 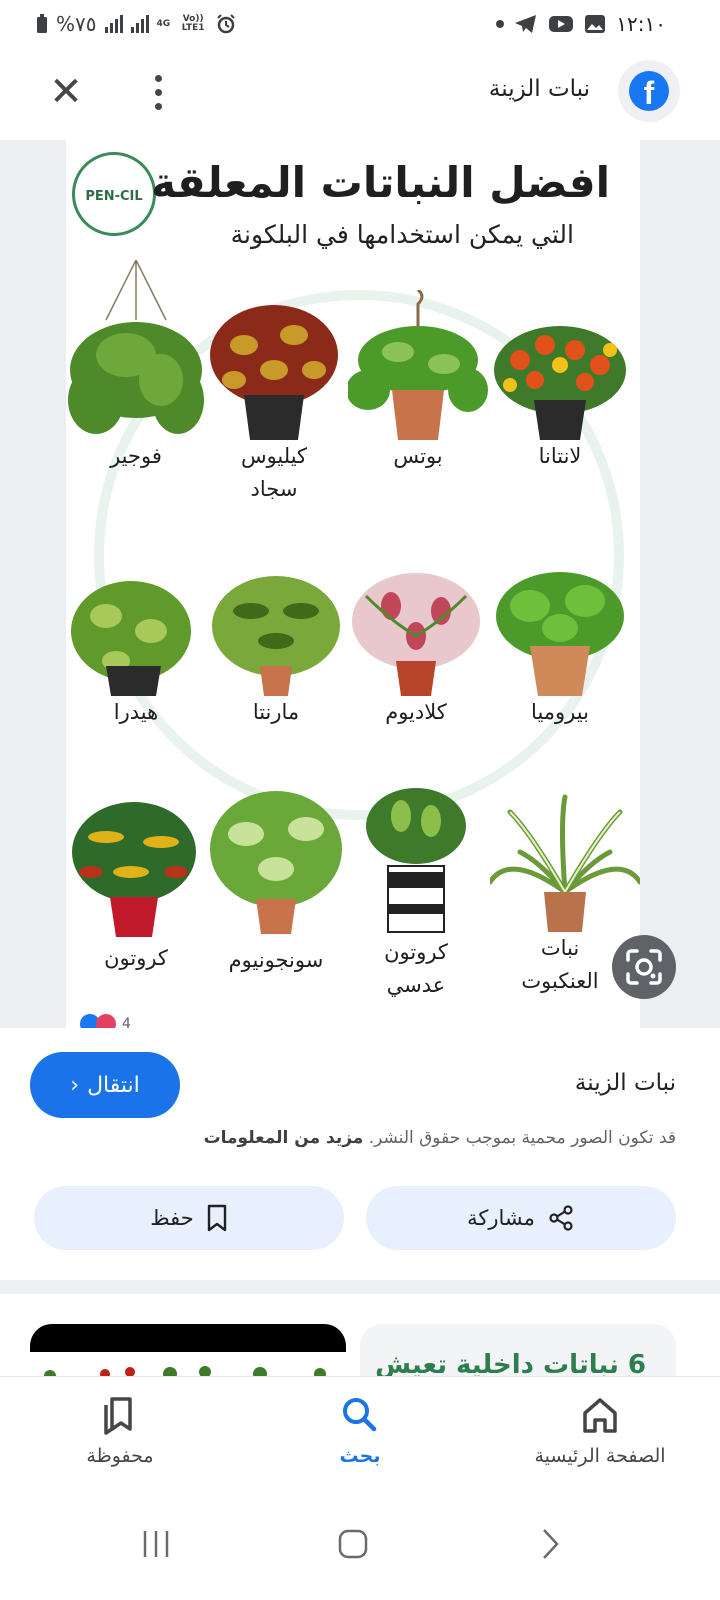 What do you see at coordinates (560, 383) in the screenshot?
I see `lantana-plant-icon` at bounding box center [560, 383].